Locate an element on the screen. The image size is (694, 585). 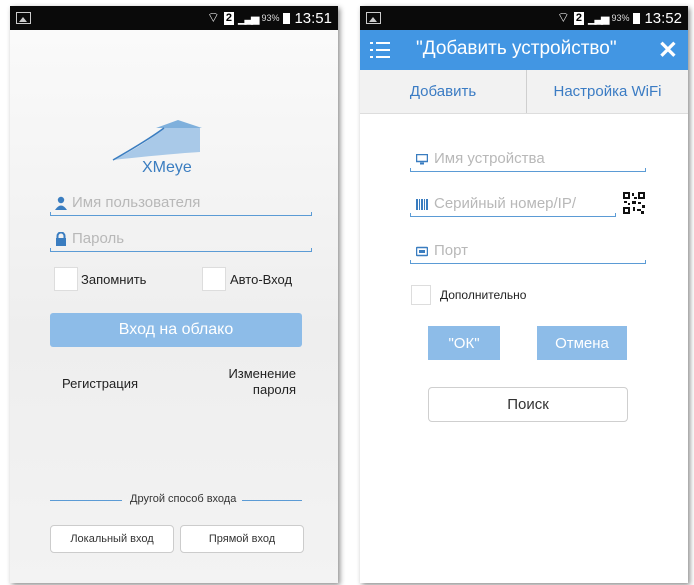
cancel-button: Отмена is located at coordinates (582, 343).